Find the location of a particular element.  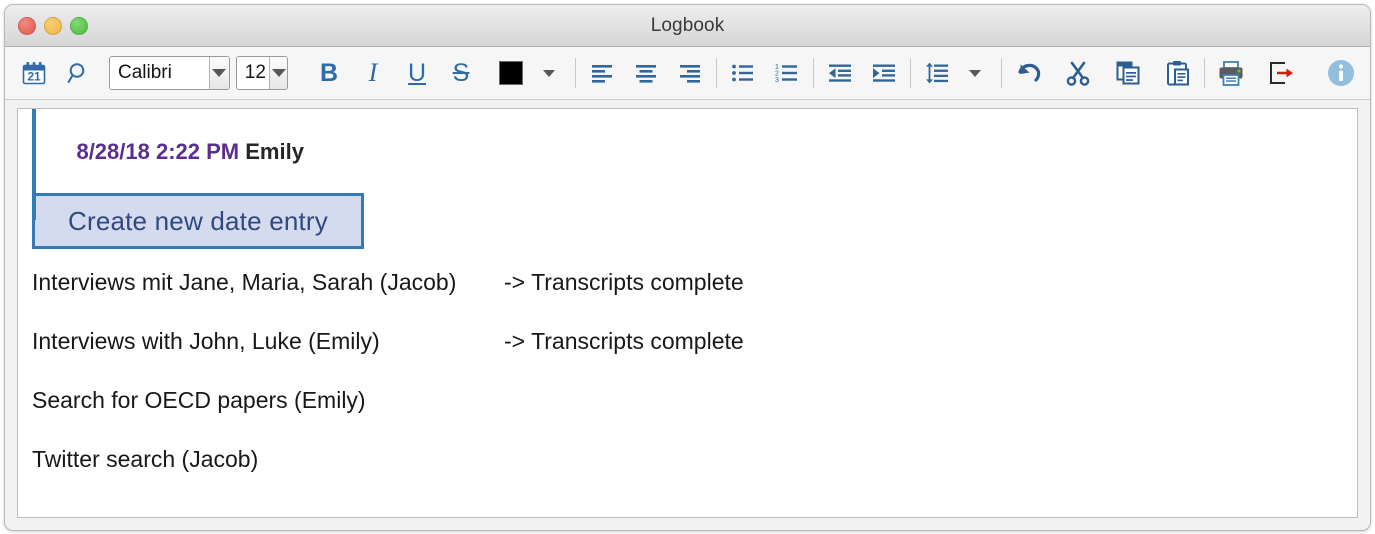

calendar-icon: 21 is located at coordinates (34, 73).